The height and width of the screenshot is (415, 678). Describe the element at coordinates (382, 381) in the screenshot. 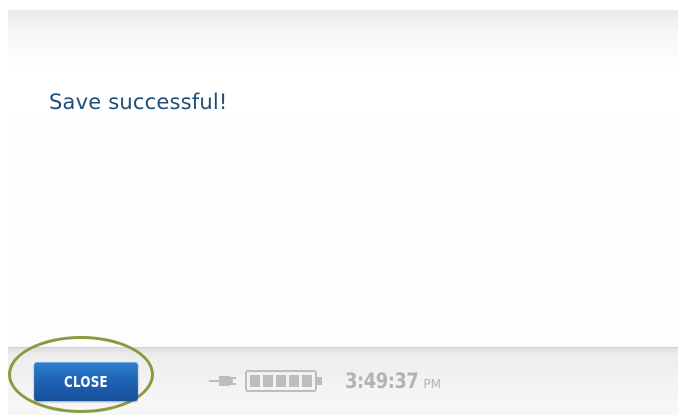

I see `clock-time: 3:49:37` at that location.